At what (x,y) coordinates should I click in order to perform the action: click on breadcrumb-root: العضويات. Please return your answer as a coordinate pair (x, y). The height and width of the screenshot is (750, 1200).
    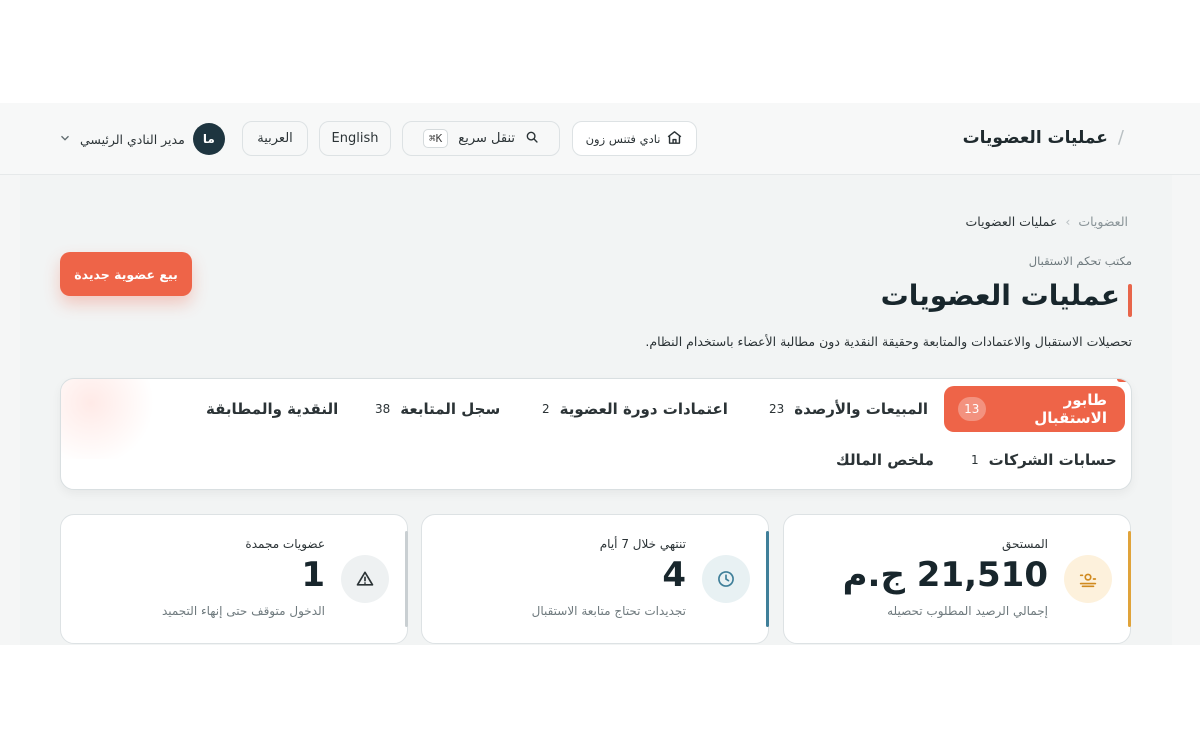
    Looking at the image, I should click on (1103, 221).